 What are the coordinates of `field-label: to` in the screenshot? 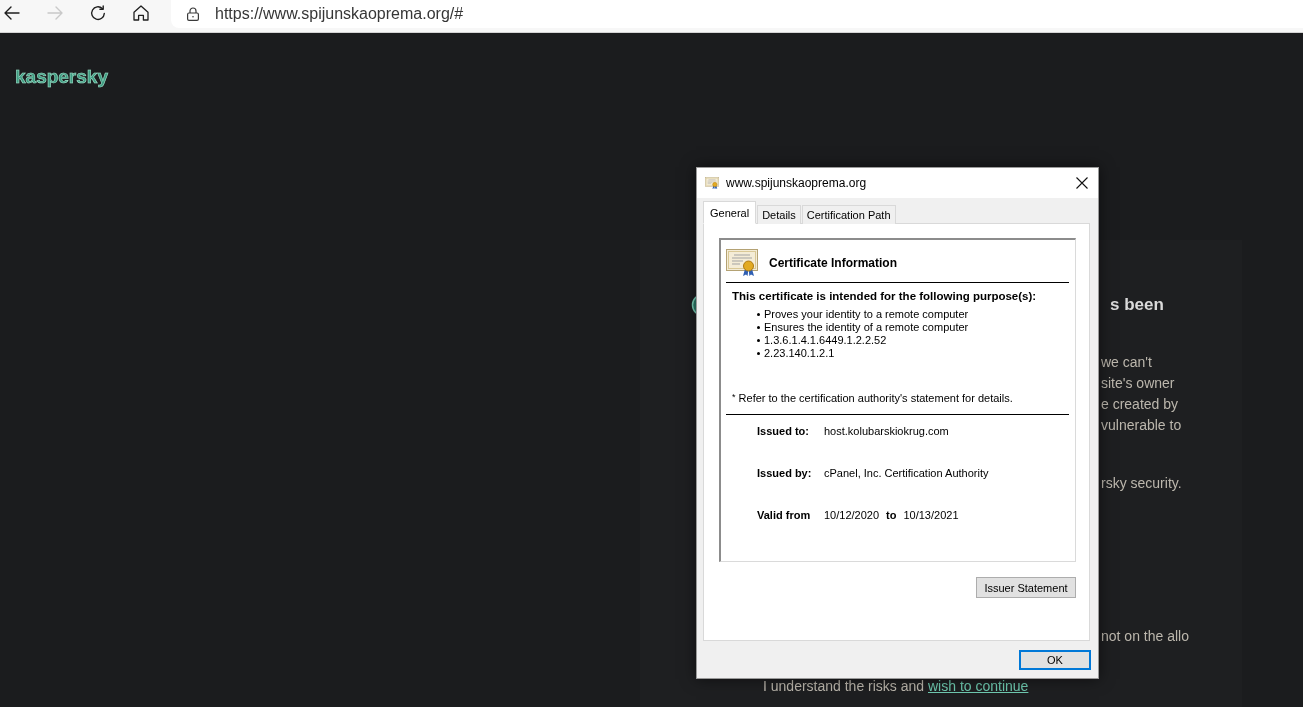 It's located at (891, 515).